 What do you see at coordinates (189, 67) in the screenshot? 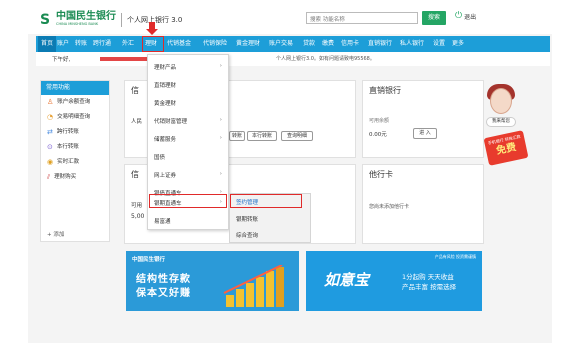
I see `menu-item-products: 理财产品 ›` at bounding box center [189, 67].